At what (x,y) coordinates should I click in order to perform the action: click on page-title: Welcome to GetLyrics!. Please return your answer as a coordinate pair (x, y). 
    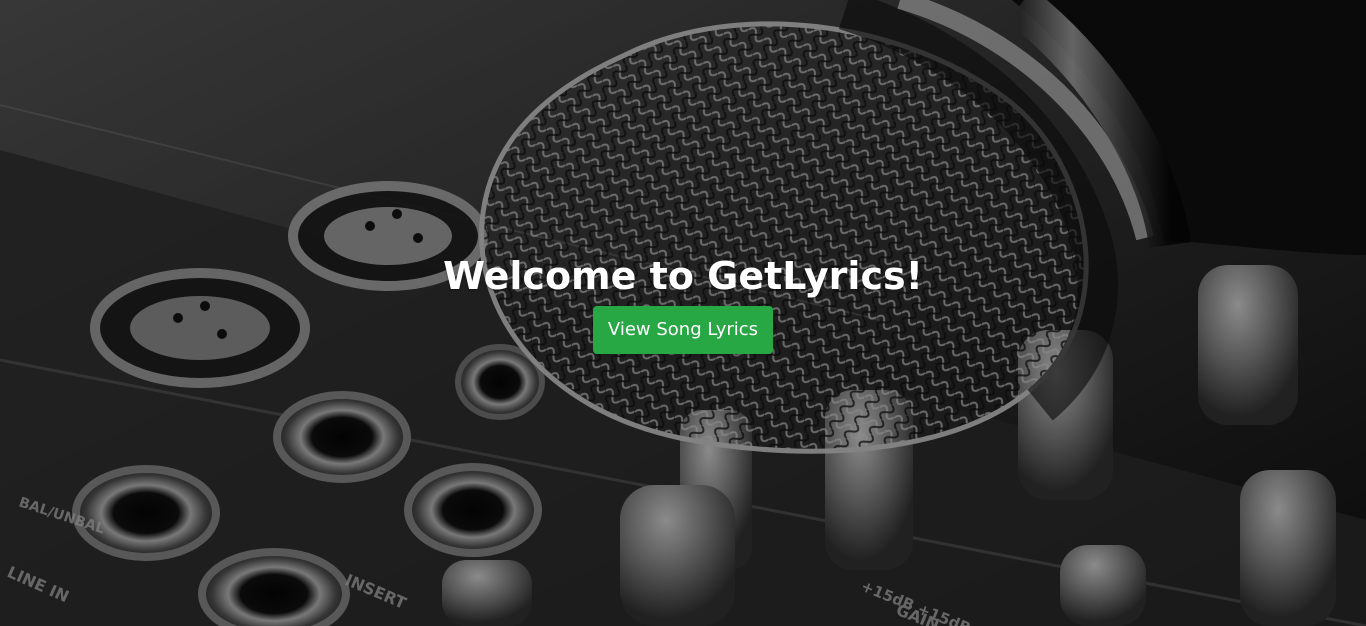
    Looking at the image, I should click on (683, 276).